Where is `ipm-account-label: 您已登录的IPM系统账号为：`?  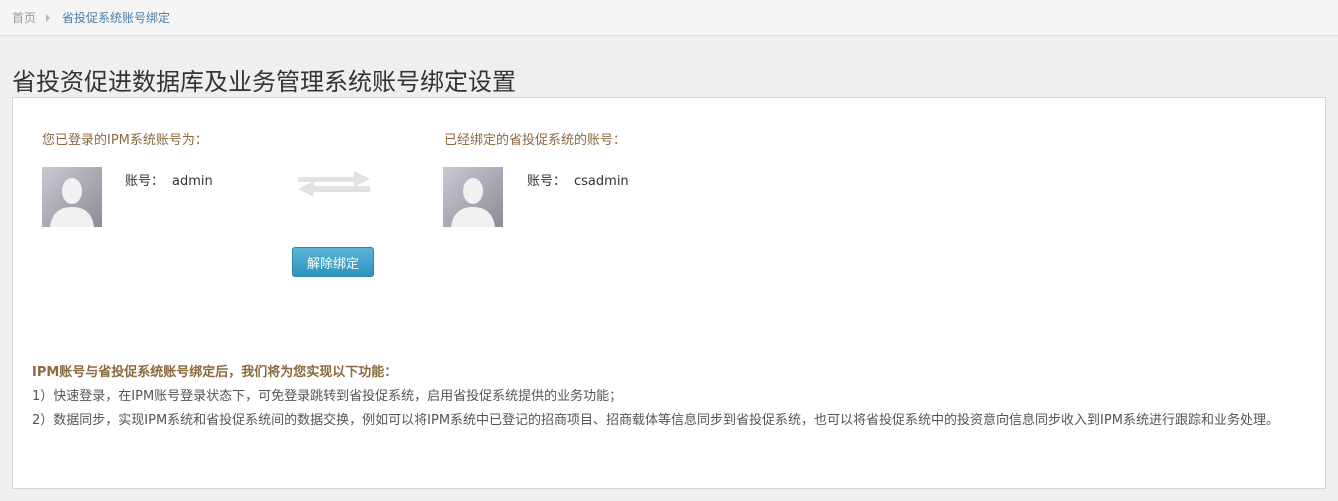 ipm-account-label: 您已登录的IPM系统账号为： is located at coordinates (125, 140).